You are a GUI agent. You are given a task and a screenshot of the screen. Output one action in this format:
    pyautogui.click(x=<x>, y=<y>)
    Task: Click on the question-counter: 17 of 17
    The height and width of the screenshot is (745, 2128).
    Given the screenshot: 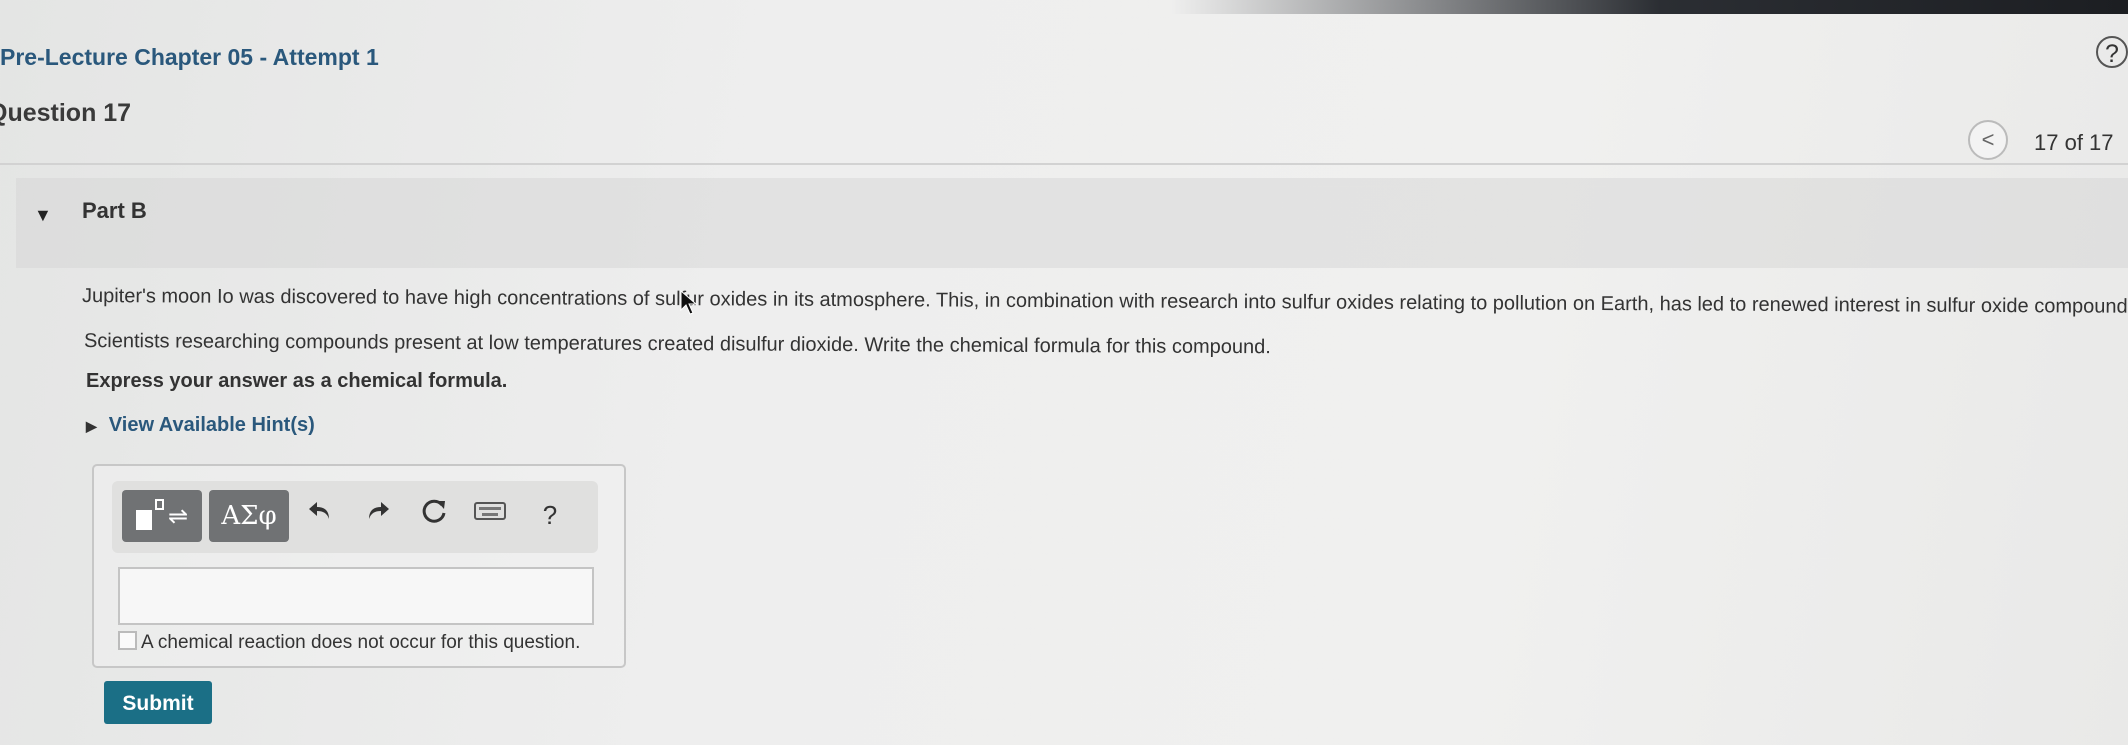 What is the action you would take?
    pyautogui.click(x=2074, y=142)
    